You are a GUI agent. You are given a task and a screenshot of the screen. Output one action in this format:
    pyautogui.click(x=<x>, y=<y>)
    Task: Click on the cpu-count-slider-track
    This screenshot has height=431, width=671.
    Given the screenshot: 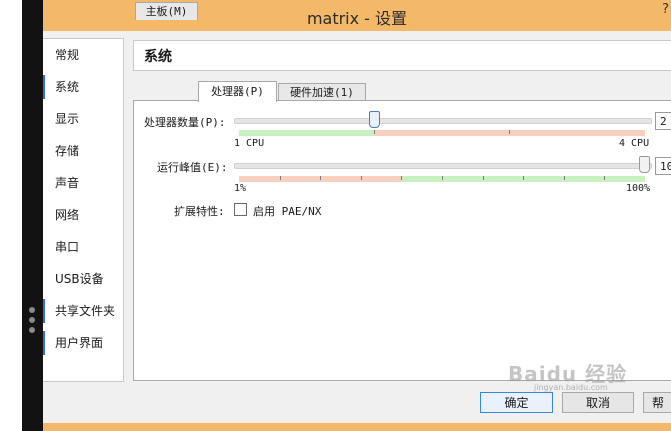 What is the action you would take?
    pyautogui.click(x=443, y=121)
    